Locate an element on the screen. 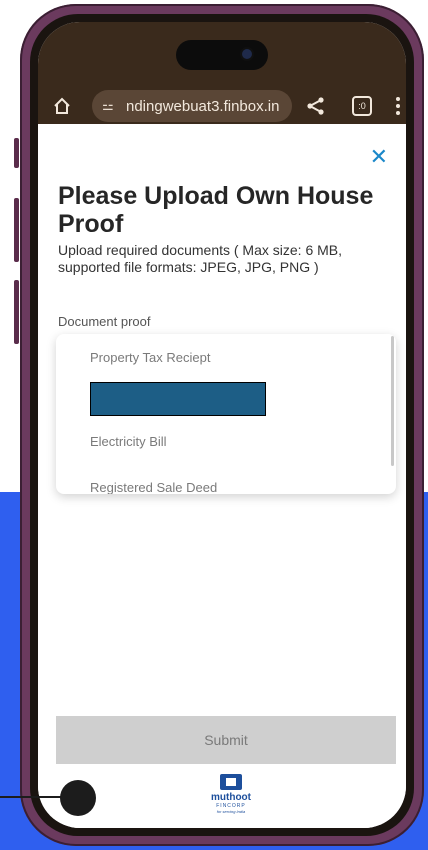 This screenshot has width=428, height=850. redacted-option is located at coordinates (178, 399).